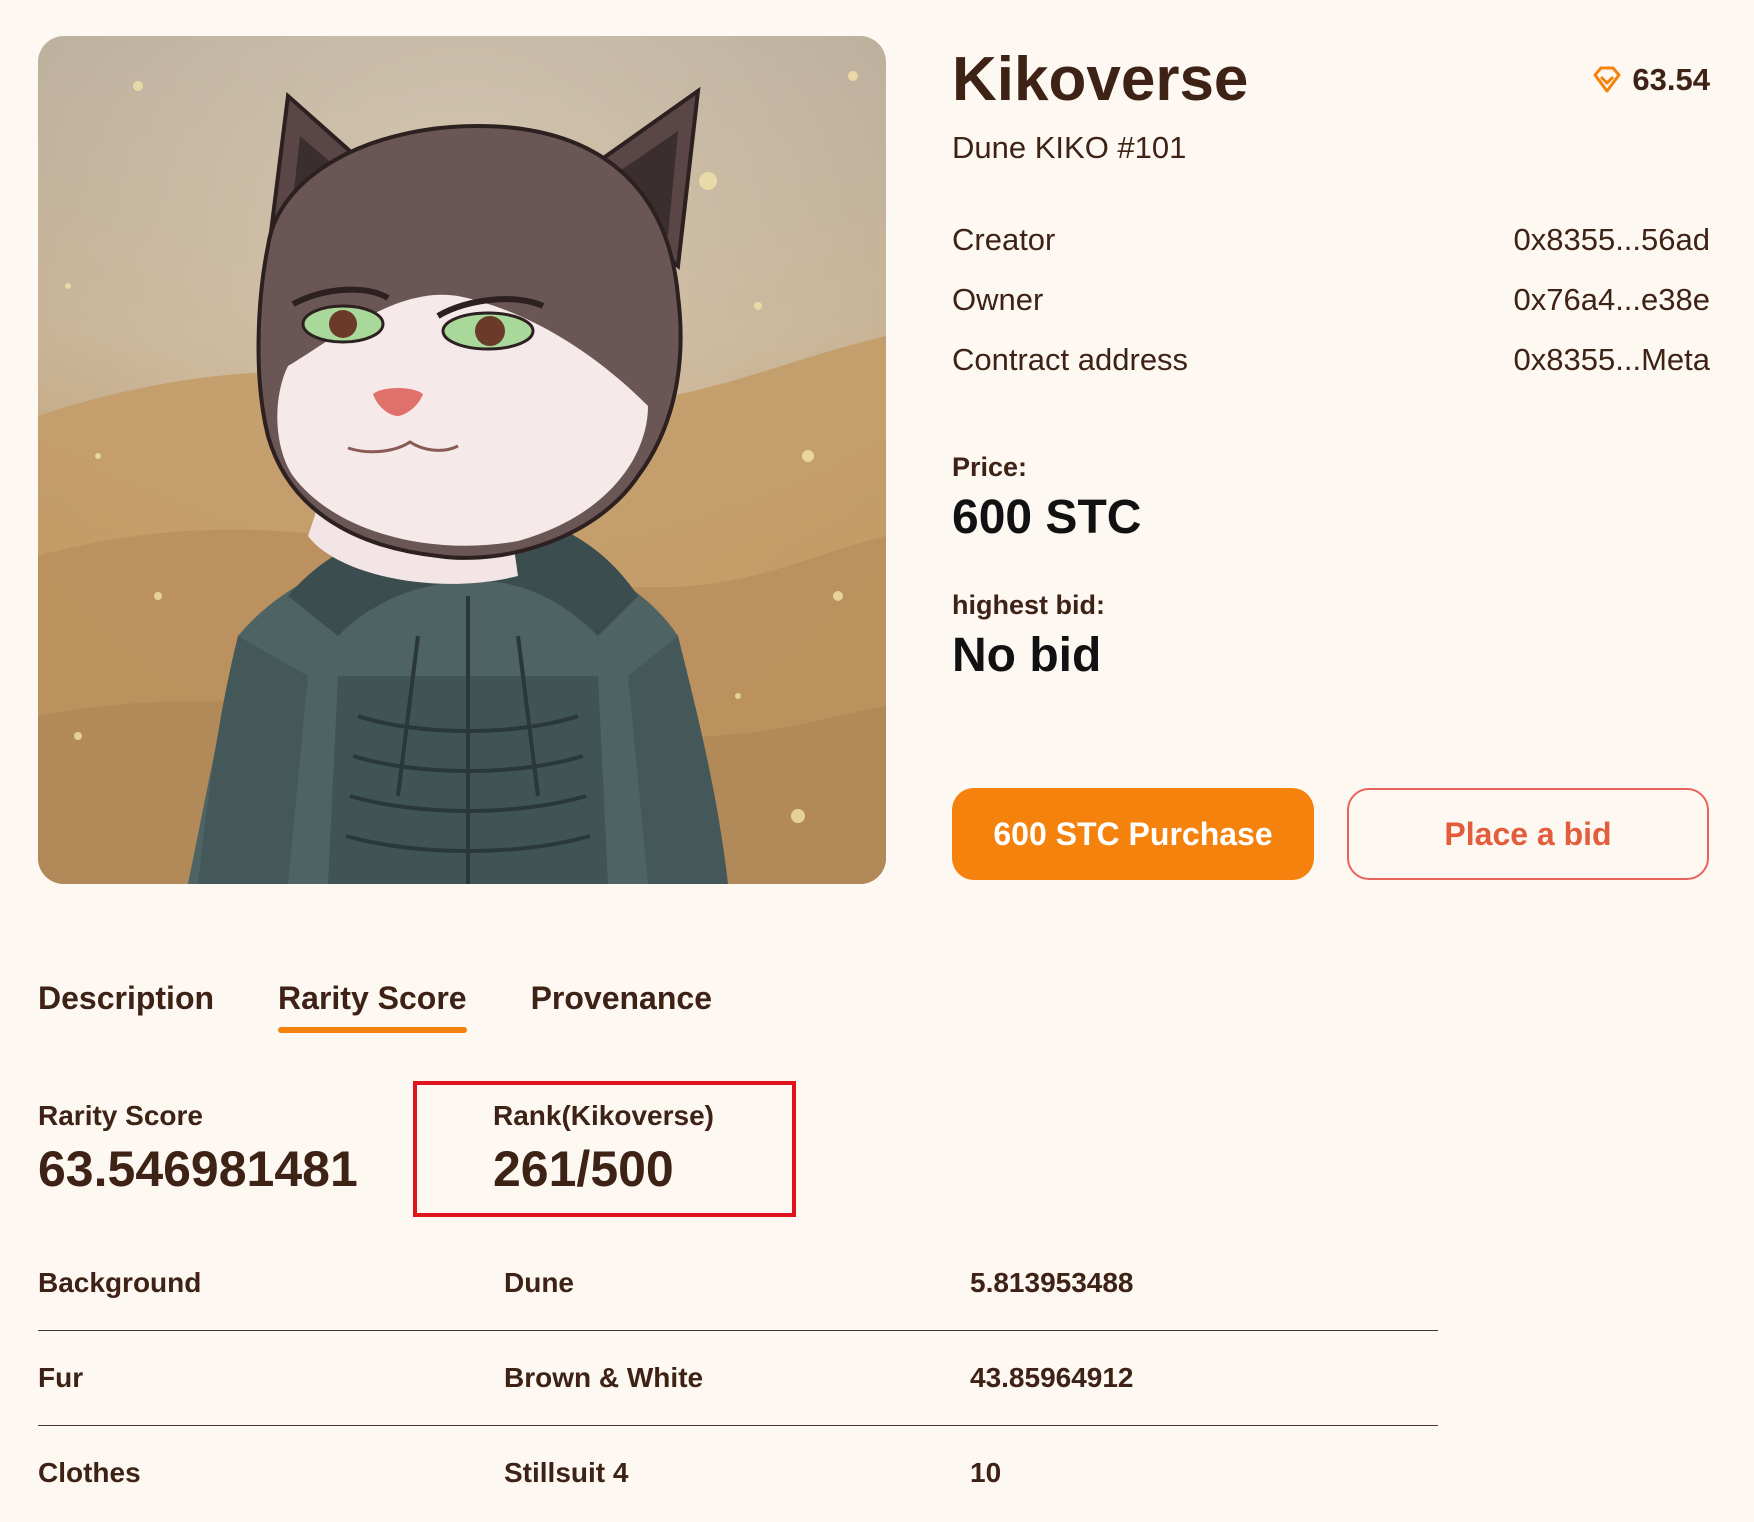  What do you see at coordinates (566, 1472) in the screenshot?
I see `trait-value: Stillsuit 4` at bounding box center [566, 1472].